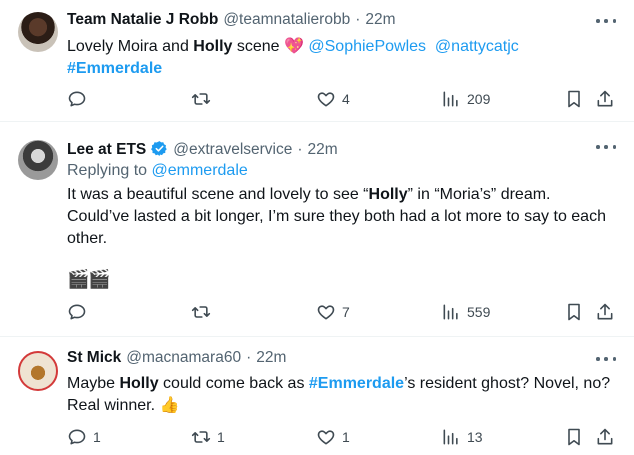  I want to click on like-button: 4, so click(333, 99).